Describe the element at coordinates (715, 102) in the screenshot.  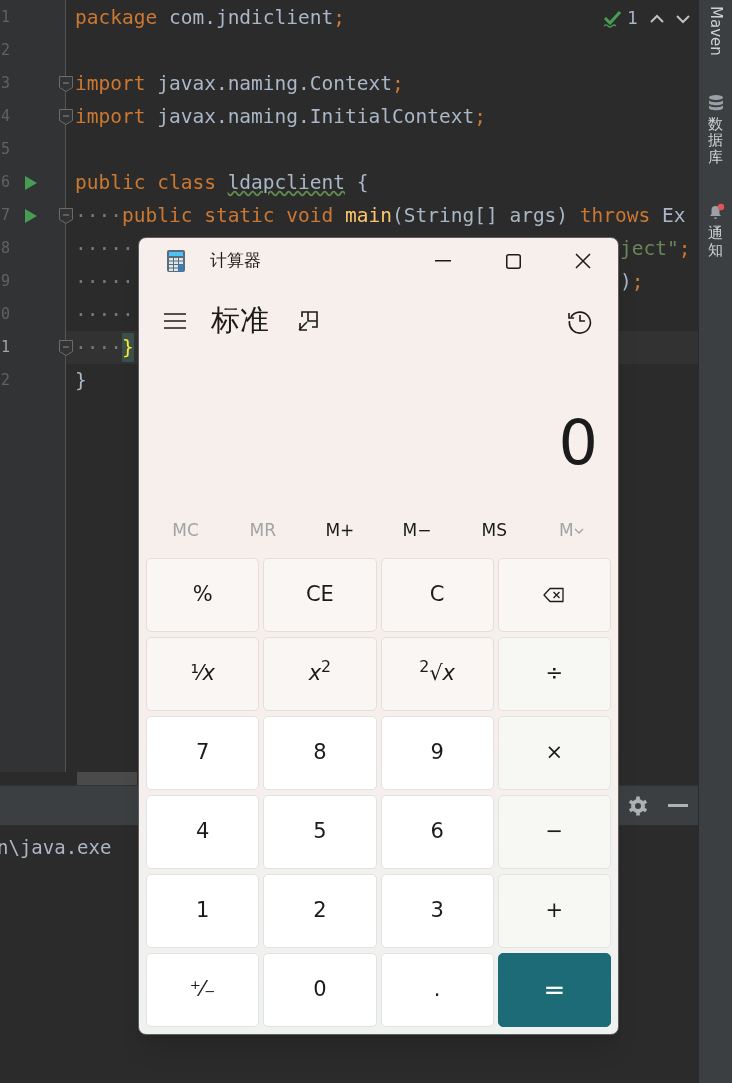
I see `database-icon` at that location.